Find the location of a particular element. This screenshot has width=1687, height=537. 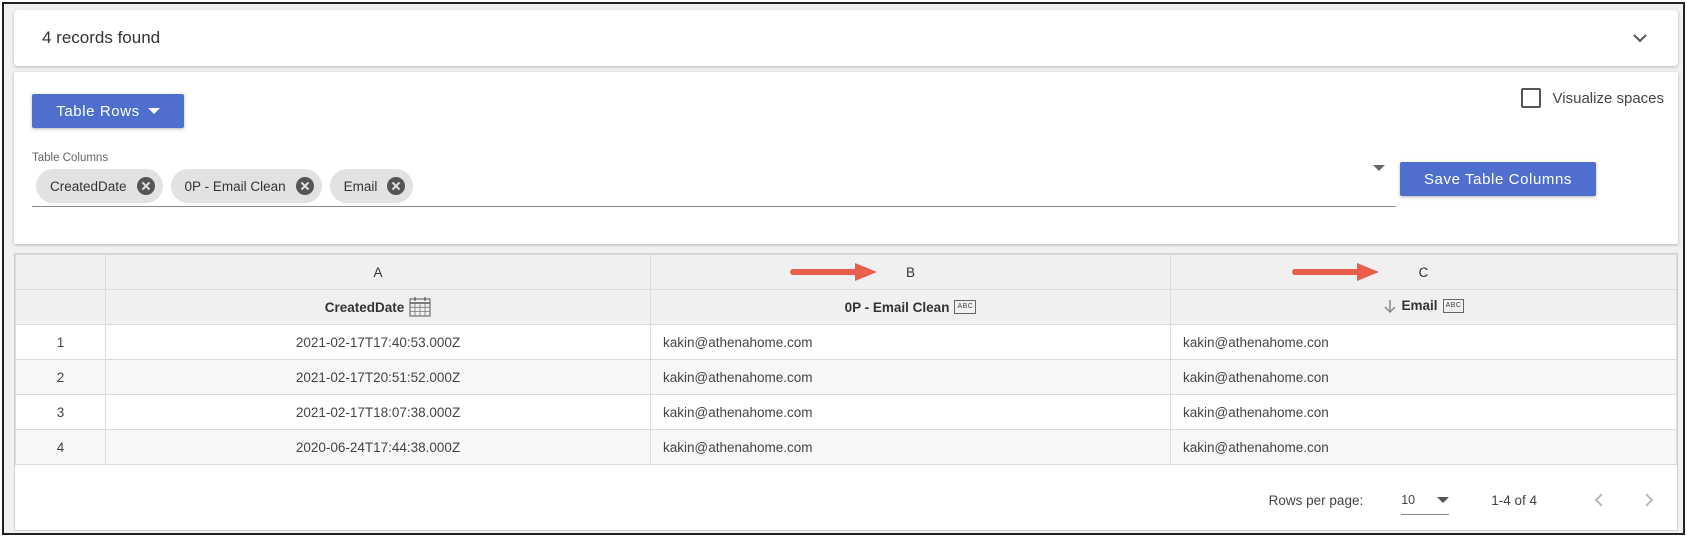

row-index: 4 is located at coordinates (60, 447).